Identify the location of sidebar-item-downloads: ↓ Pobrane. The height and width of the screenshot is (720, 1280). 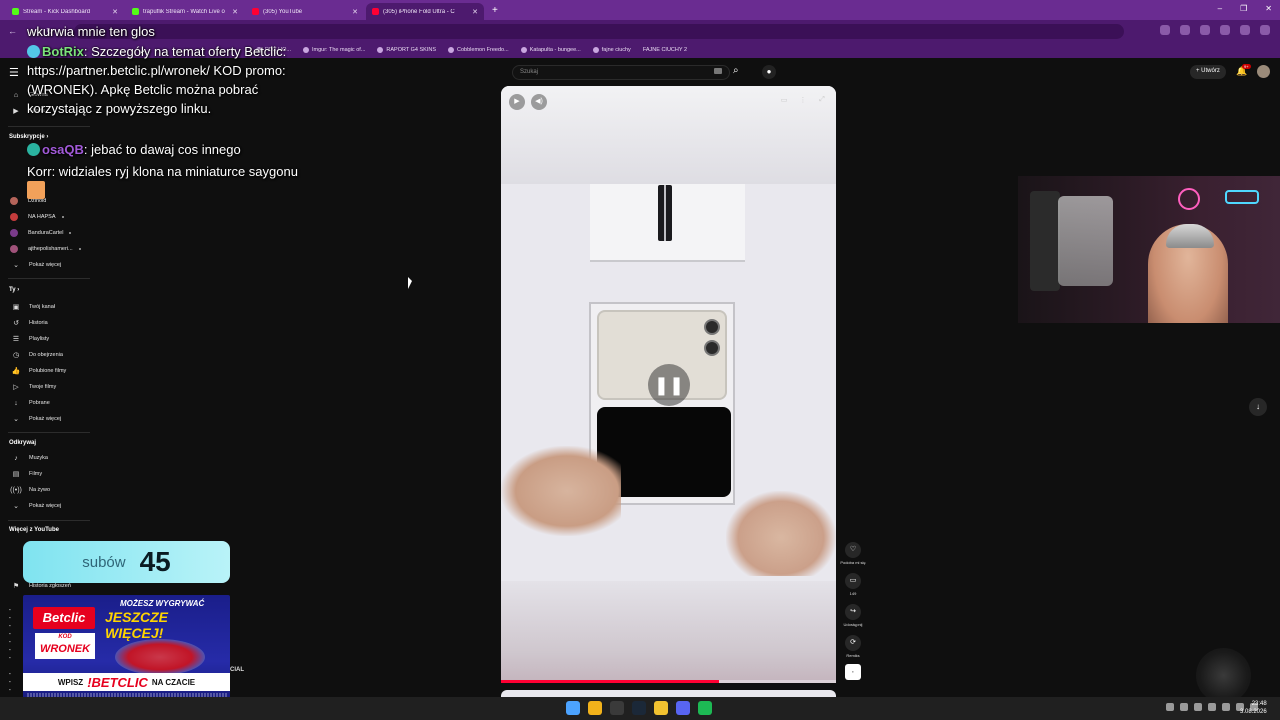
(30, 403).